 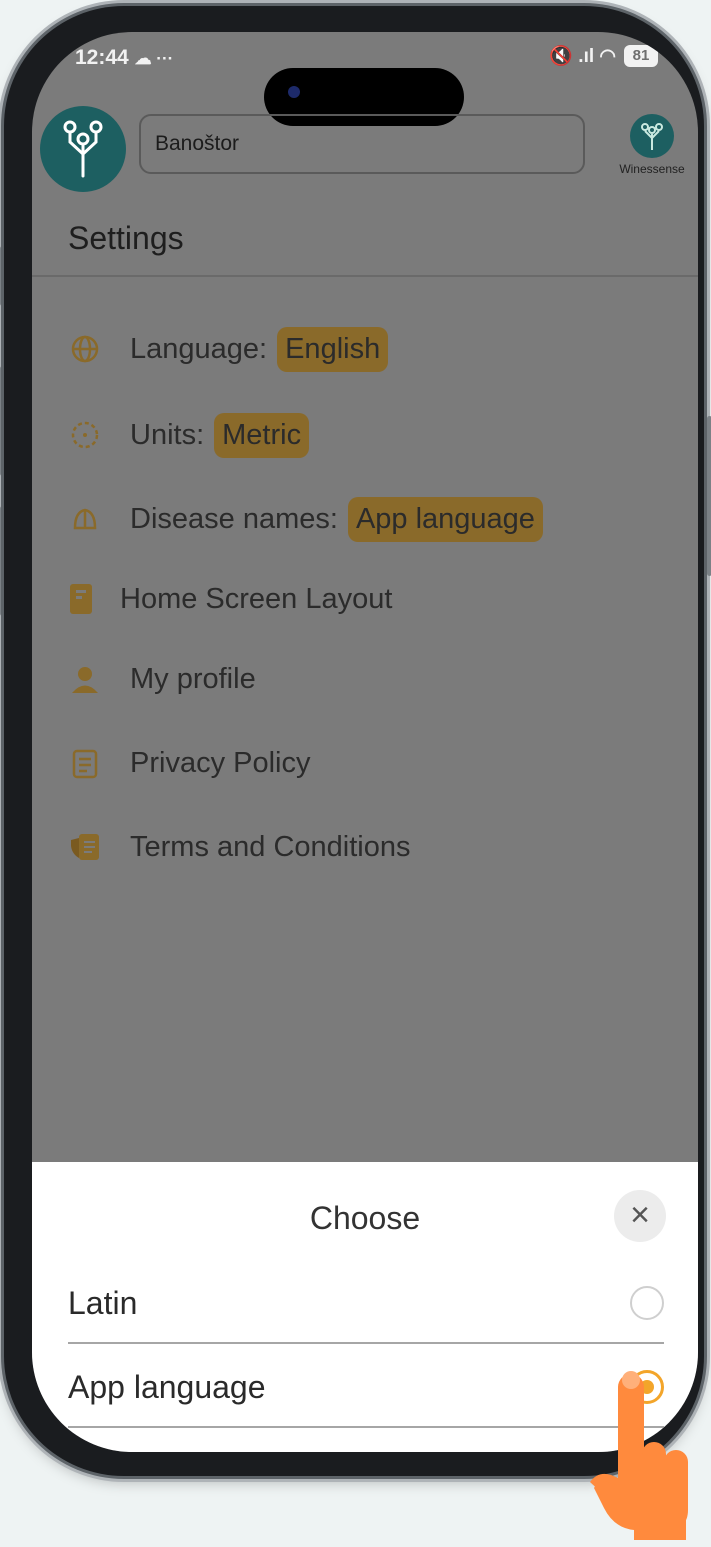 I want to click on app-logo, so click(x=83, y=149).